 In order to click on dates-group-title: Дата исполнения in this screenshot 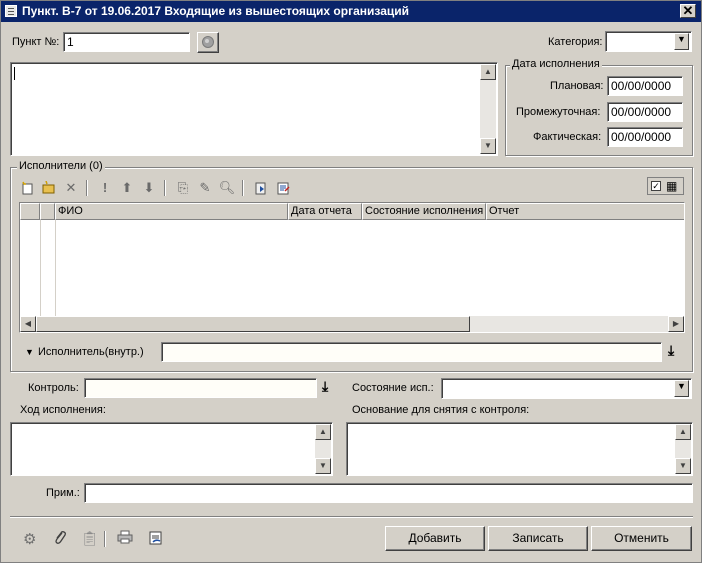, I will do `click(556, 64)`.